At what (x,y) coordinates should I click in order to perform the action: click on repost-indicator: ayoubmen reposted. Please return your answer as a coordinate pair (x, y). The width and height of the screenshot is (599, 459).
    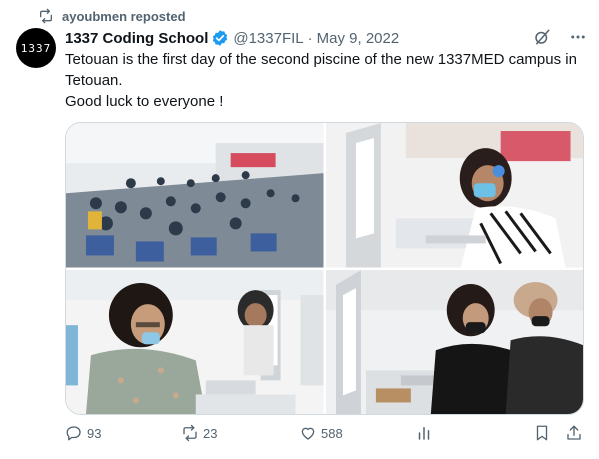
    Looking at the image, I should click on (112, 16).